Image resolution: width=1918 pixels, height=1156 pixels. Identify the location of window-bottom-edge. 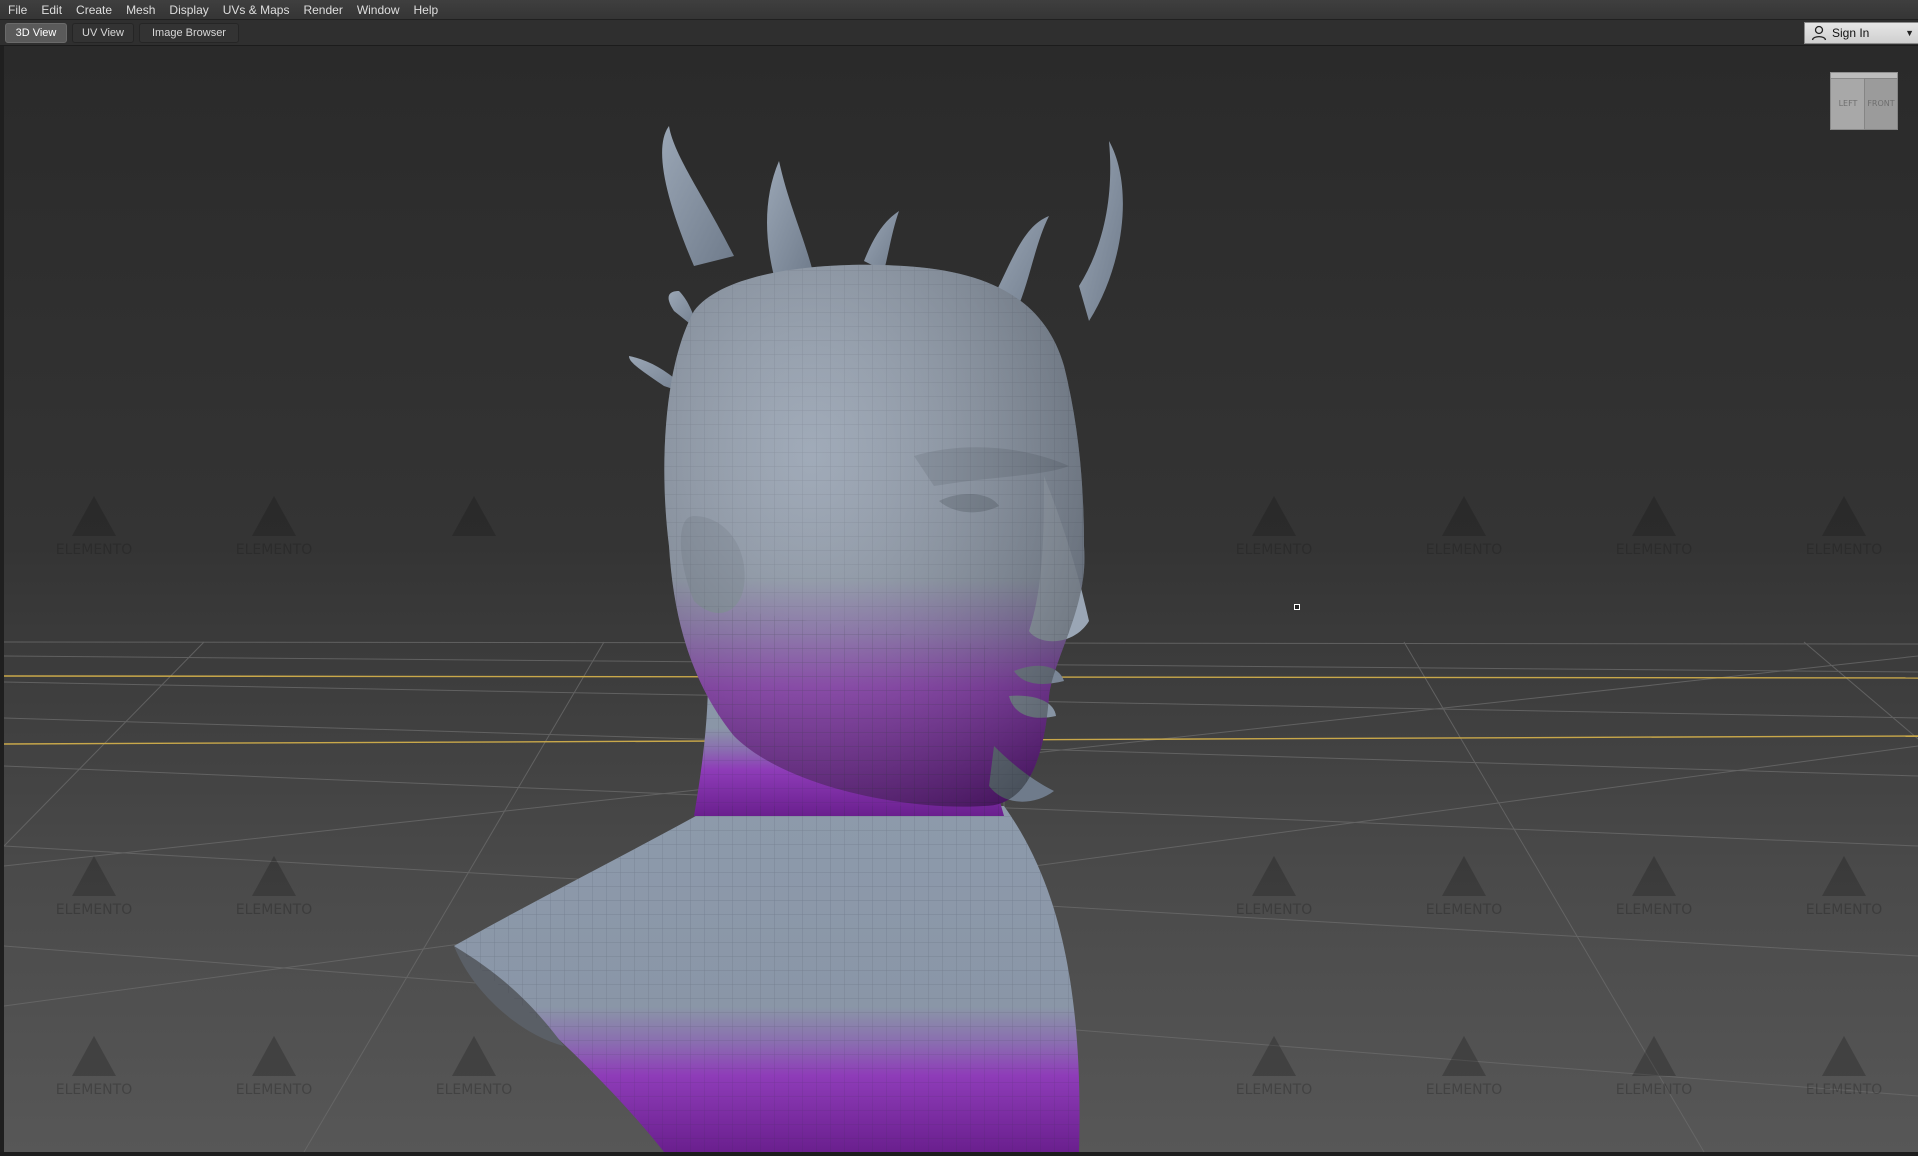
(959, 1154).